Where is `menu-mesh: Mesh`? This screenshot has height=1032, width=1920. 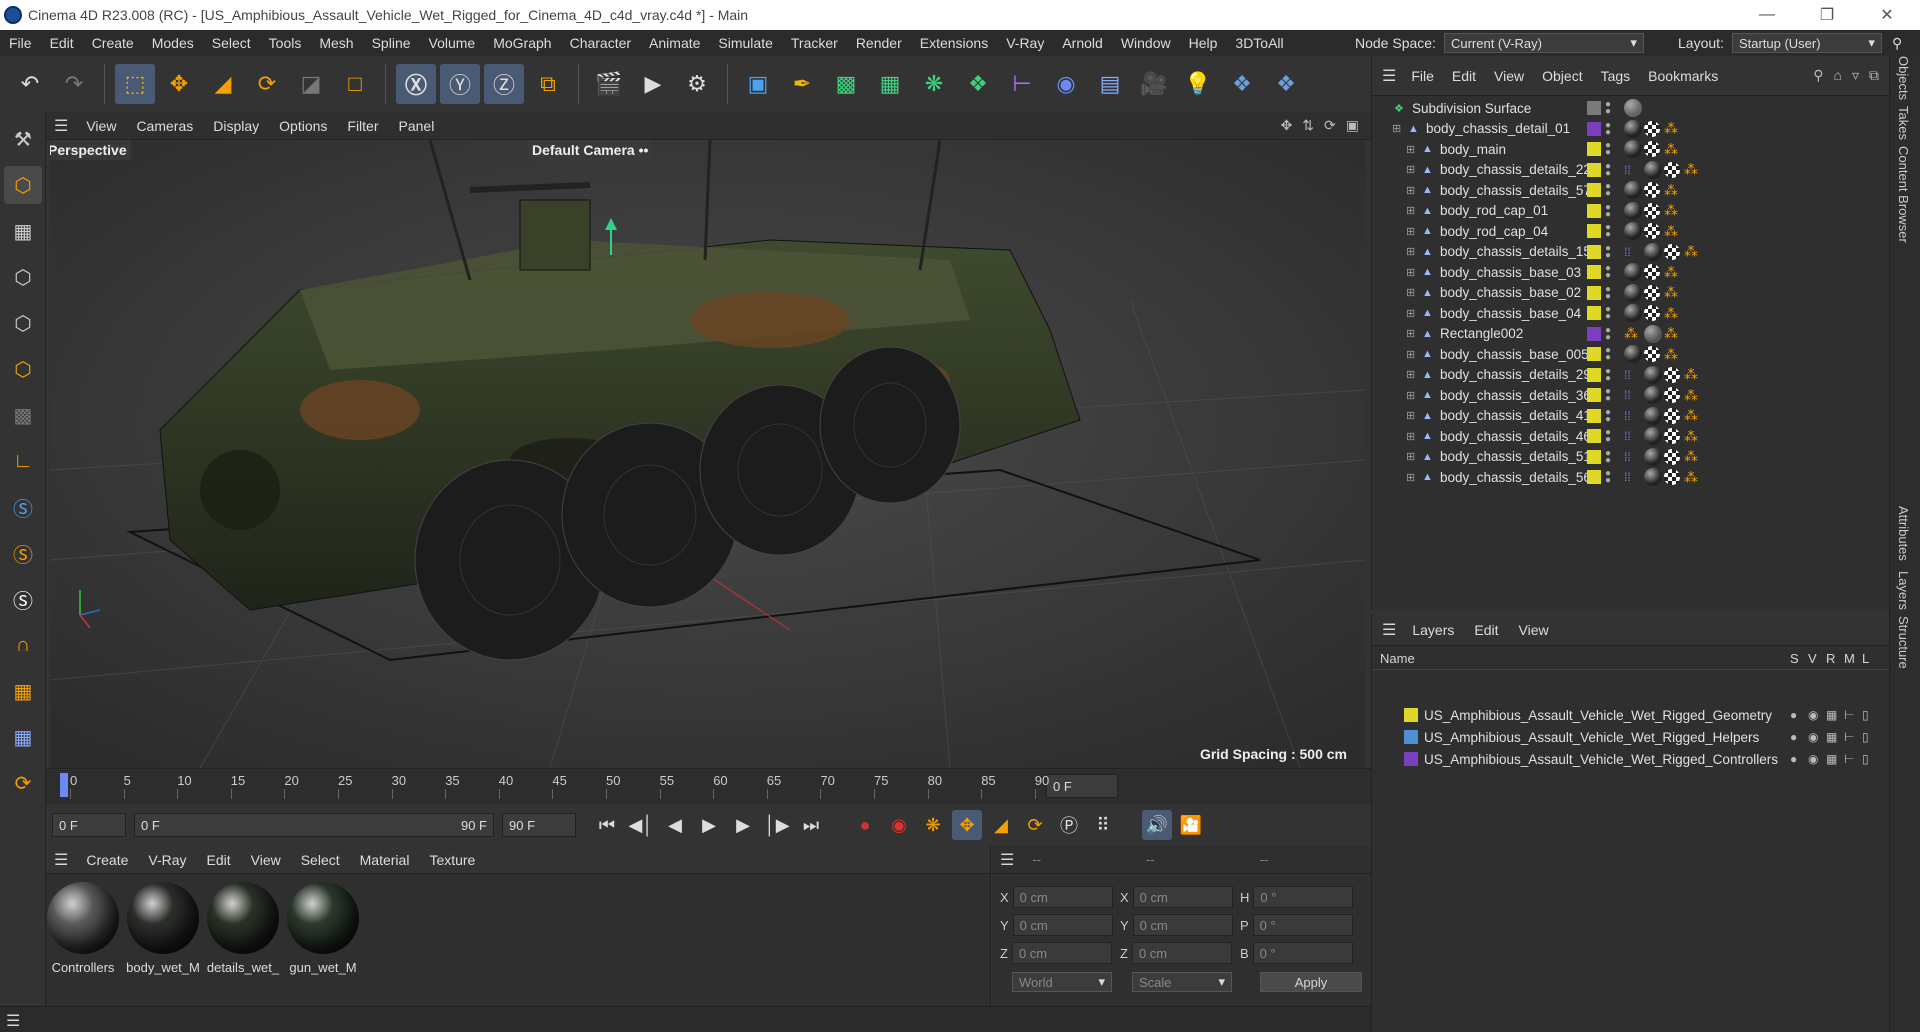
menu-mesh: Mesh is located at coordinates (336, 43).